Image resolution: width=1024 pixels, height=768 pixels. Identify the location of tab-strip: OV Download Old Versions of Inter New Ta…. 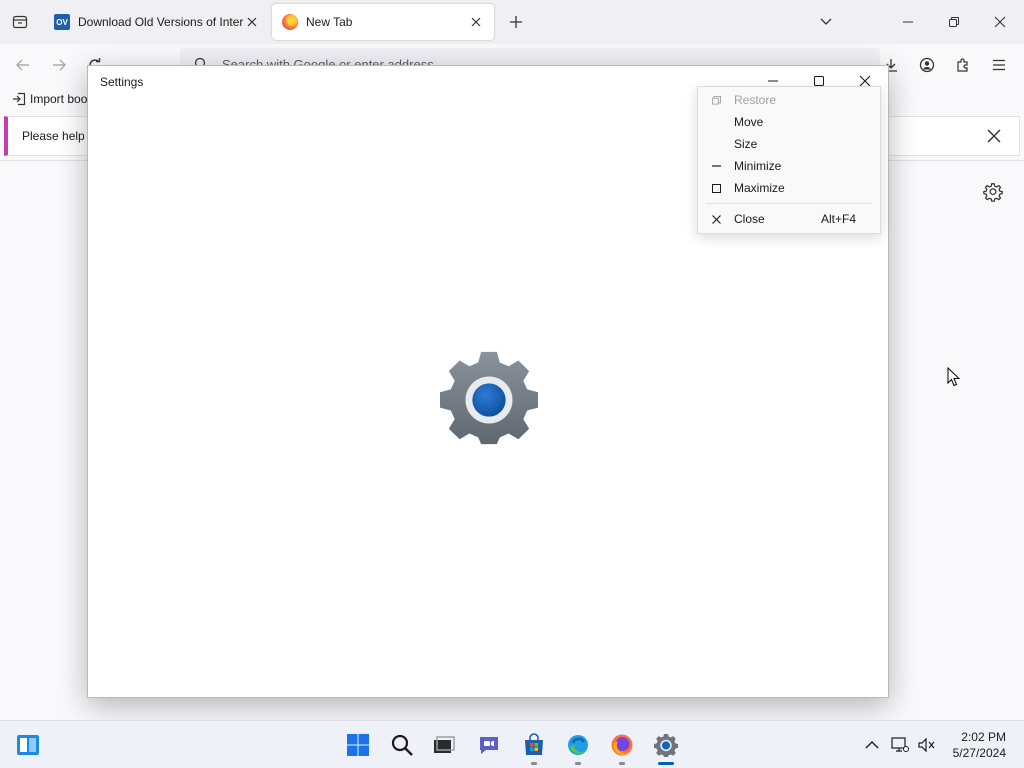
(512, 22).